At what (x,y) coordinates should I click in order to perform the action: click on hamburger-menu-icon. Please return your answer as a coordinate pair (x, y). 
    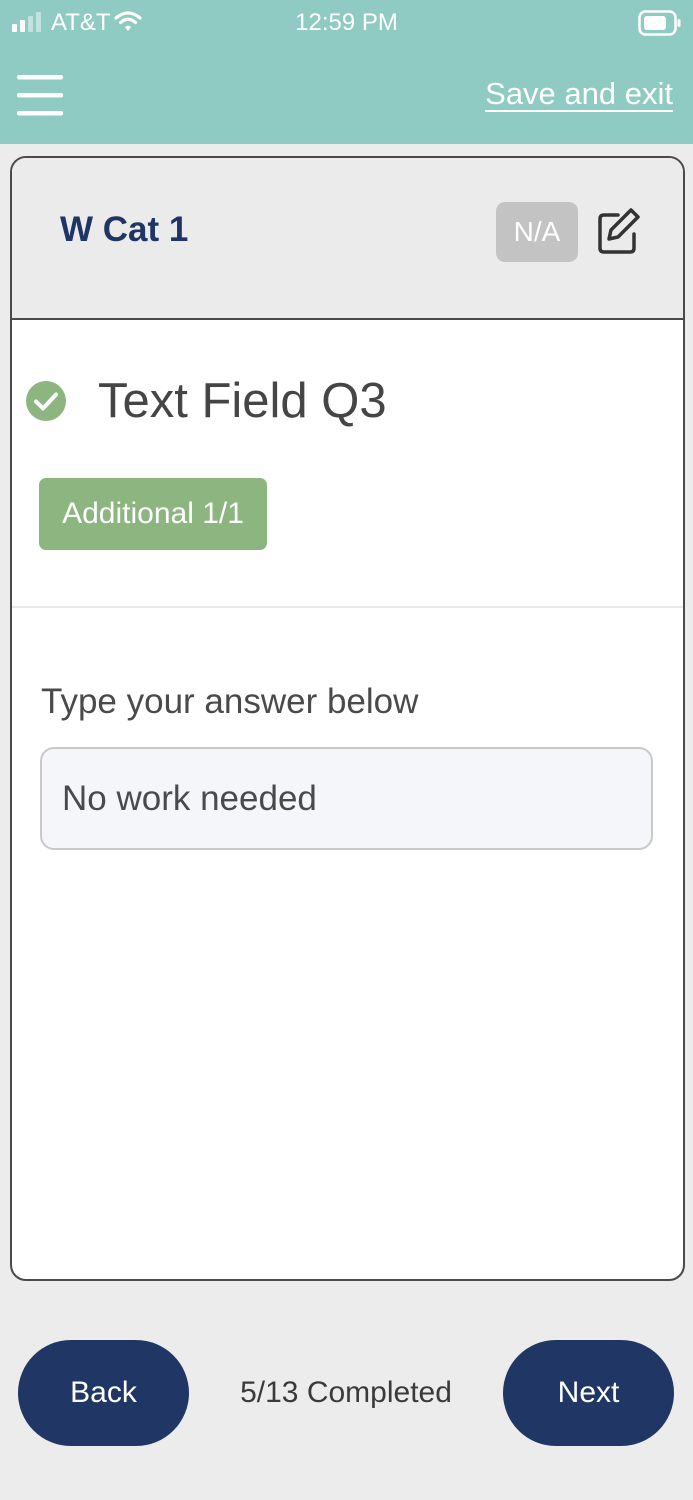
    Looking at the image, I should click on (40, 95).